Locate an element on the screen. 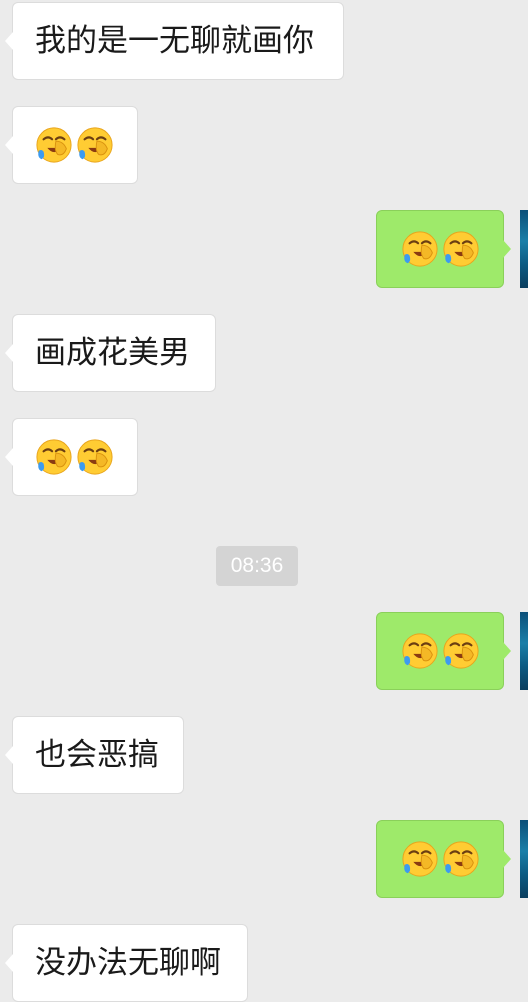  incoming-message-bubble: 没办法无聊啊 is located at coordinates (126, 963).